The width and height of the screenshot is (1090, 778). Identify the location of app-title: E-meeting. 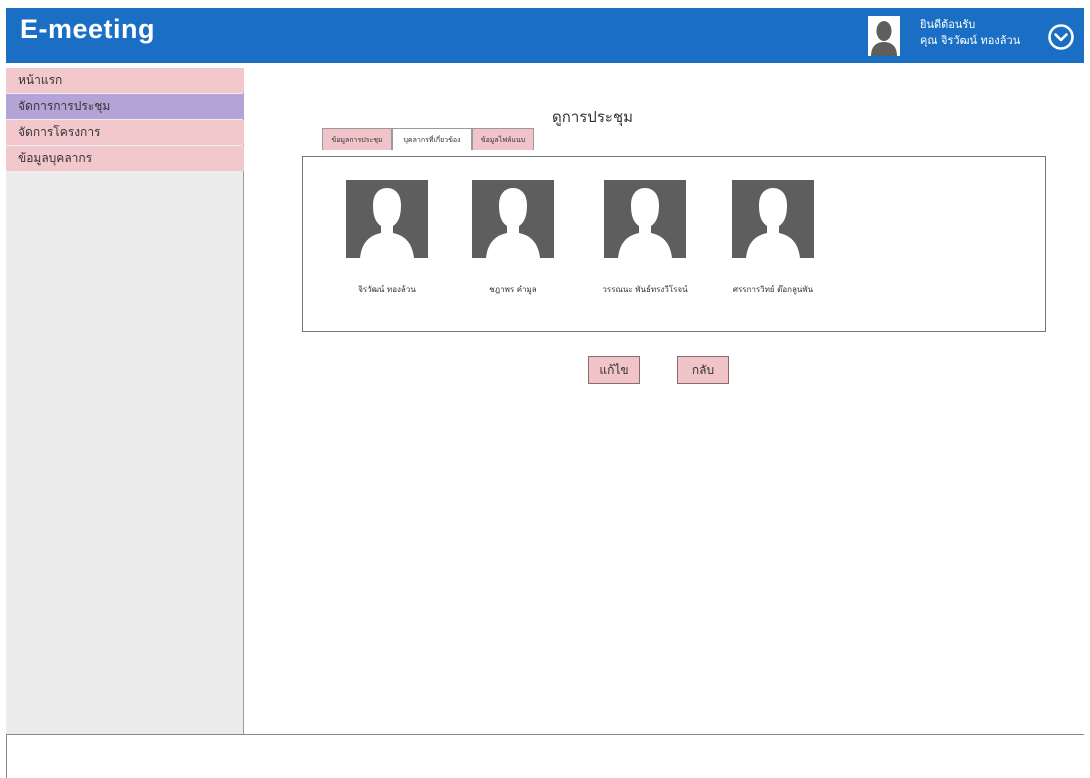
(88, 29).